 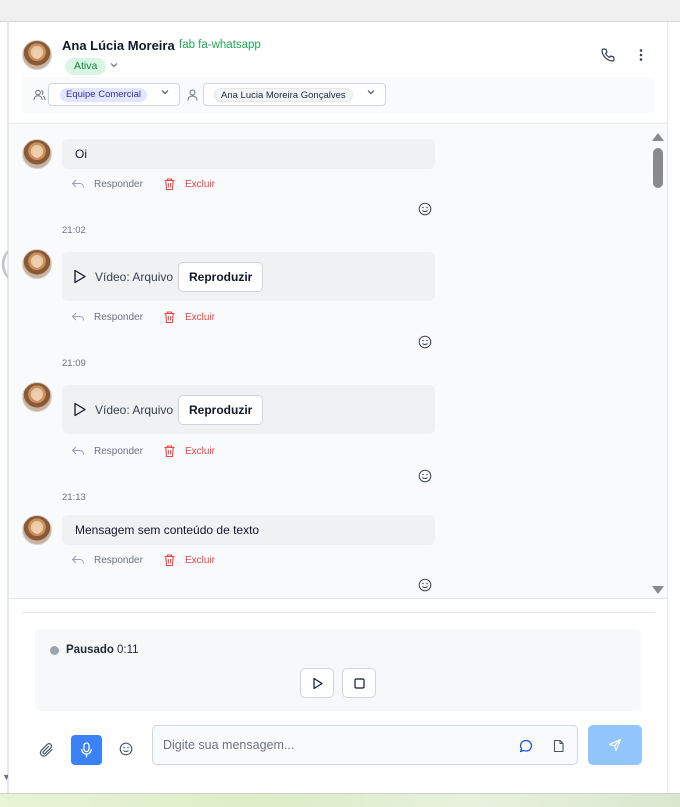 I want to click on message-time: 21:02, so click(x=74, y=230).